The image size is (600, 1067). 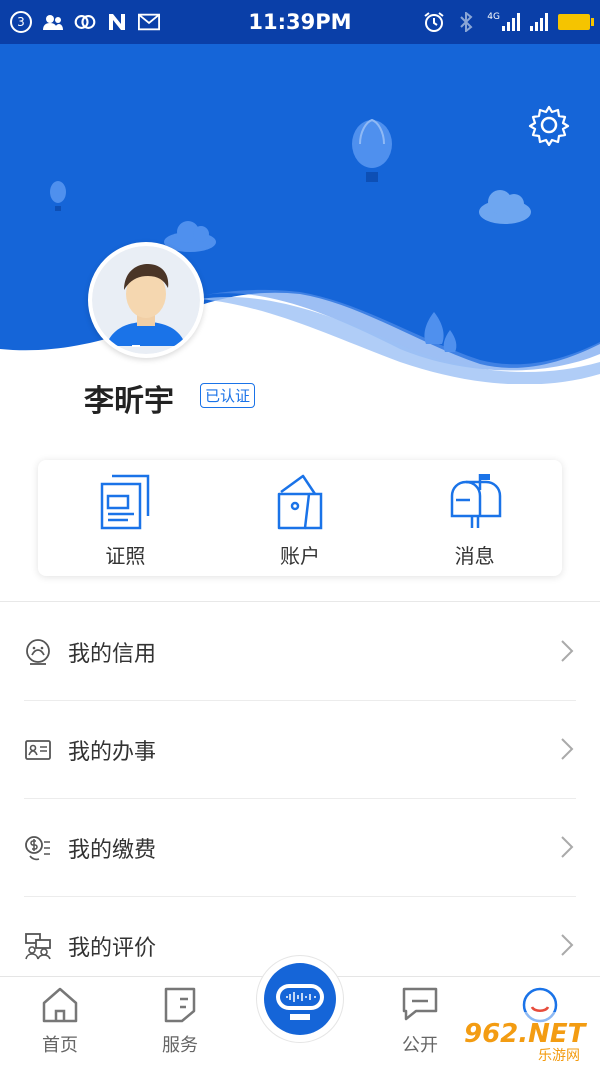 What do you see at coordinates (300, 601) in the screenshot?
I see `divider` at bounding box center [300, 601].